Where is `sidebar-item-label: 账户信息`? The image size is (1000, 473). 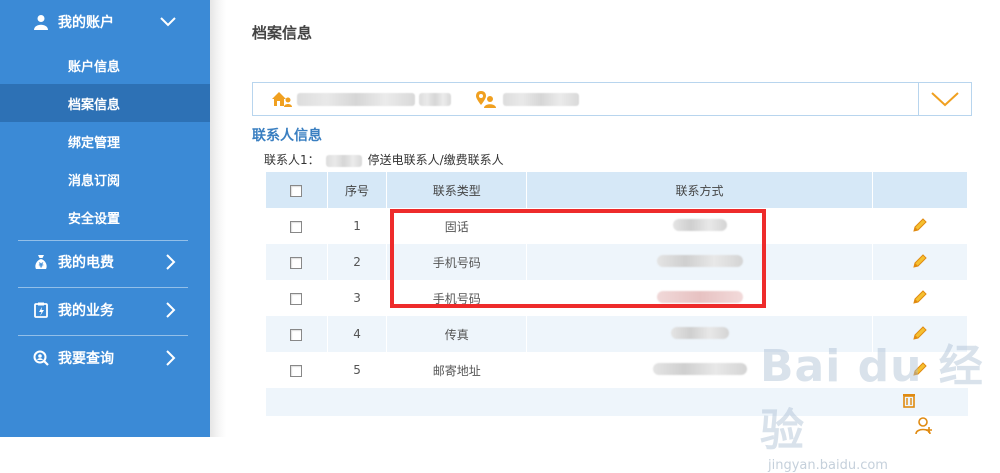
sidebar-item-label: 账户信息 is located at coordinates (94, 67).